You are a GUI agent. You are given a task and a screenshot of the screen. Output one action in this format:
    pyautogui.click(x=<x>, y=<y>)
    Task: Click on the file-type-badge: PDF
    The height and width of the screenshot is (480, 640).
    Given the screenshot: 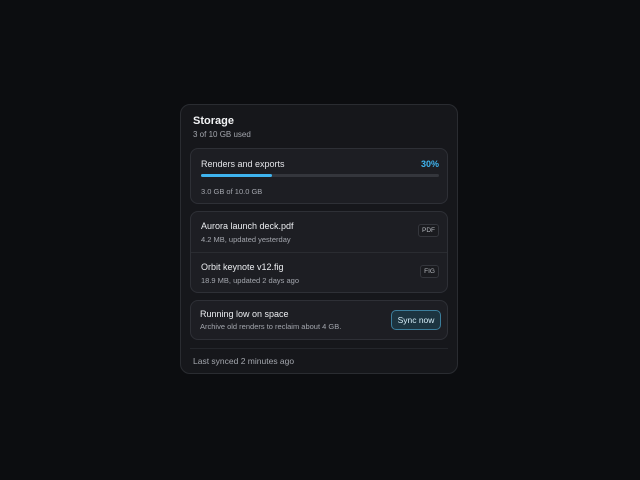 What is the action you would take?
    pyautogui.click(x=428, y=230)
    